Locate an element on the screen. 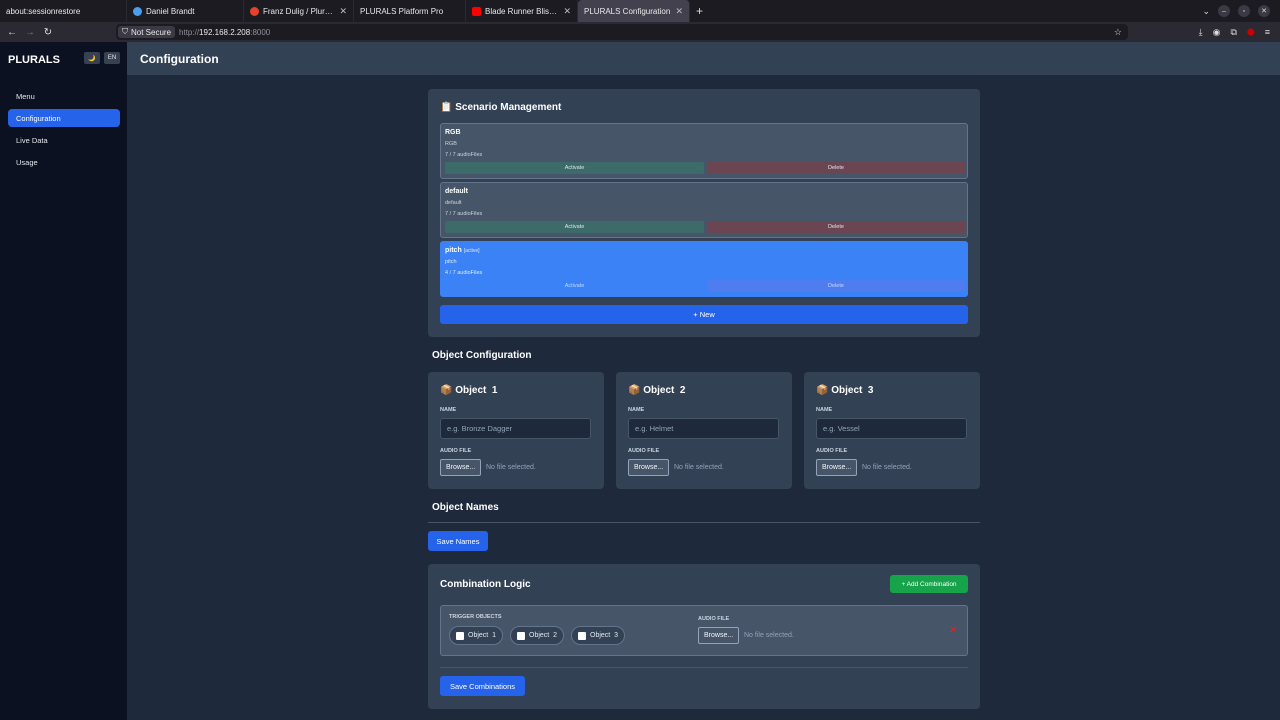 The height and width of the screenshot is (720, 1280). trigger-chip: Object 1 is located at coordinates (476, 635).